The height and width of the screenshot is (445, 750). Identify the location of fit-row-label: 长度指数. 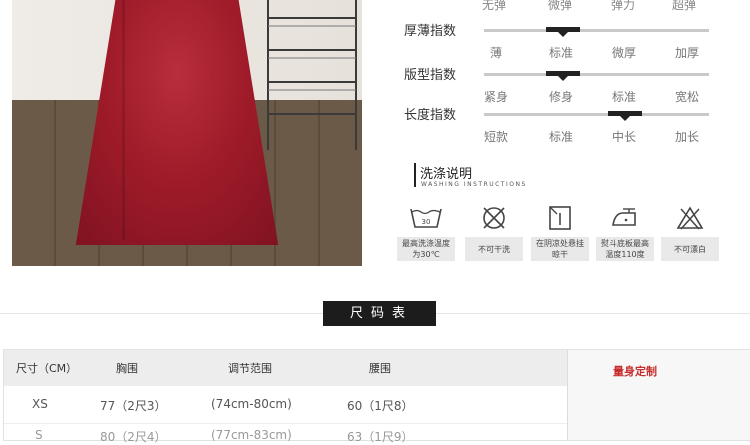
(430, 115).